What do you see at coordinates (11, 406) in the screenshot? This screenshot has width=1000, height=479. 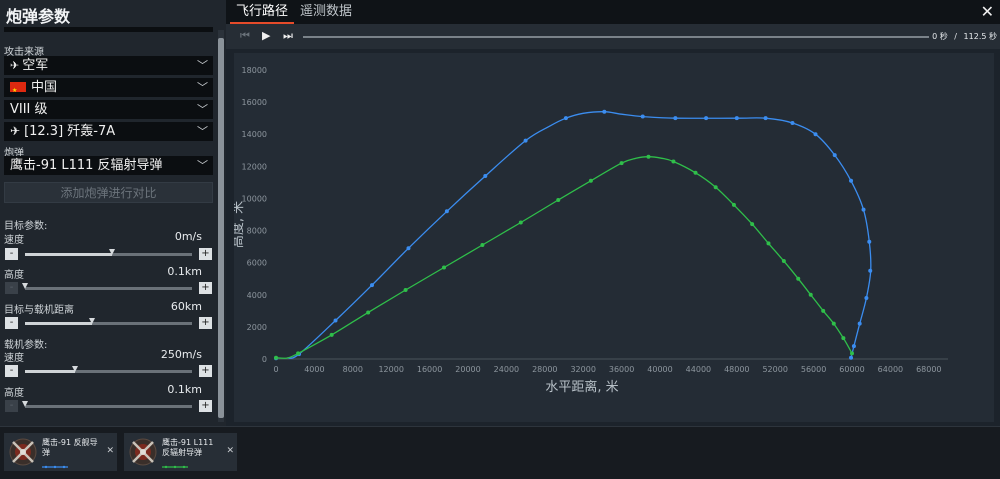 I see `carrier-altitude-minus-button: -` at bounding box center [11, 406].